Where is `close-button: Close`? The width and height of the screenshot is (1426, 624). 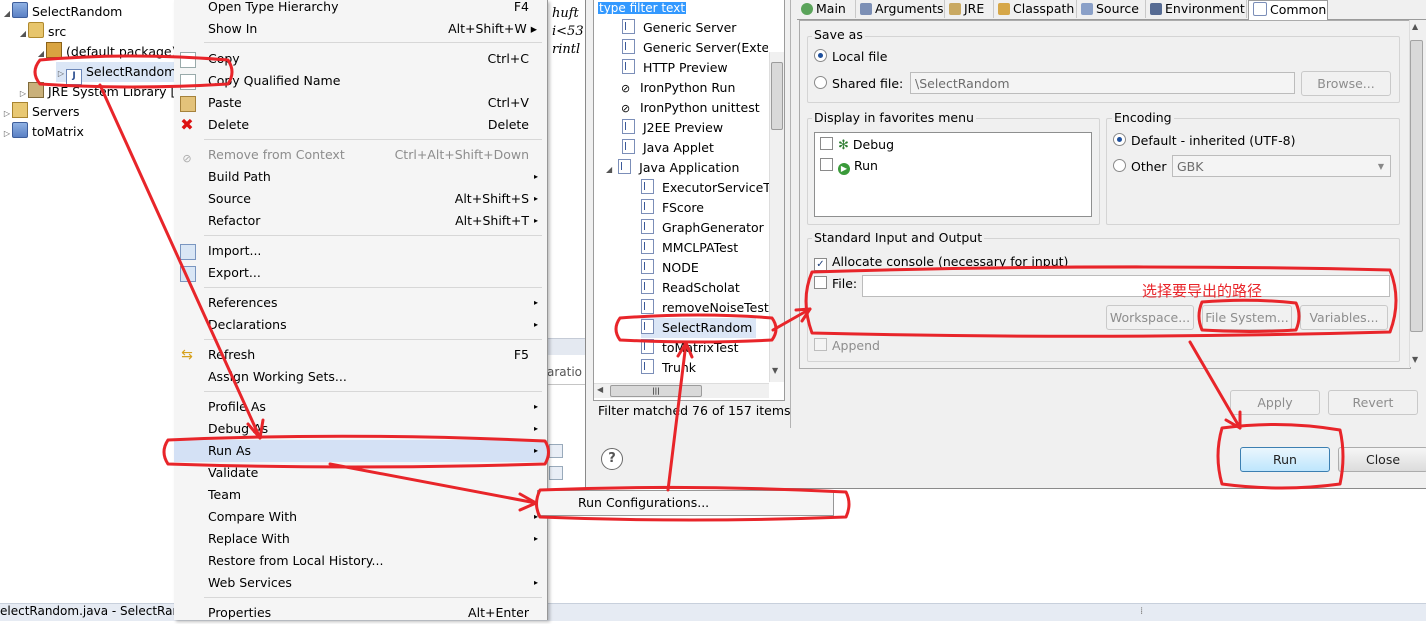
close-button: Close is located at coordinates (1382, 459).